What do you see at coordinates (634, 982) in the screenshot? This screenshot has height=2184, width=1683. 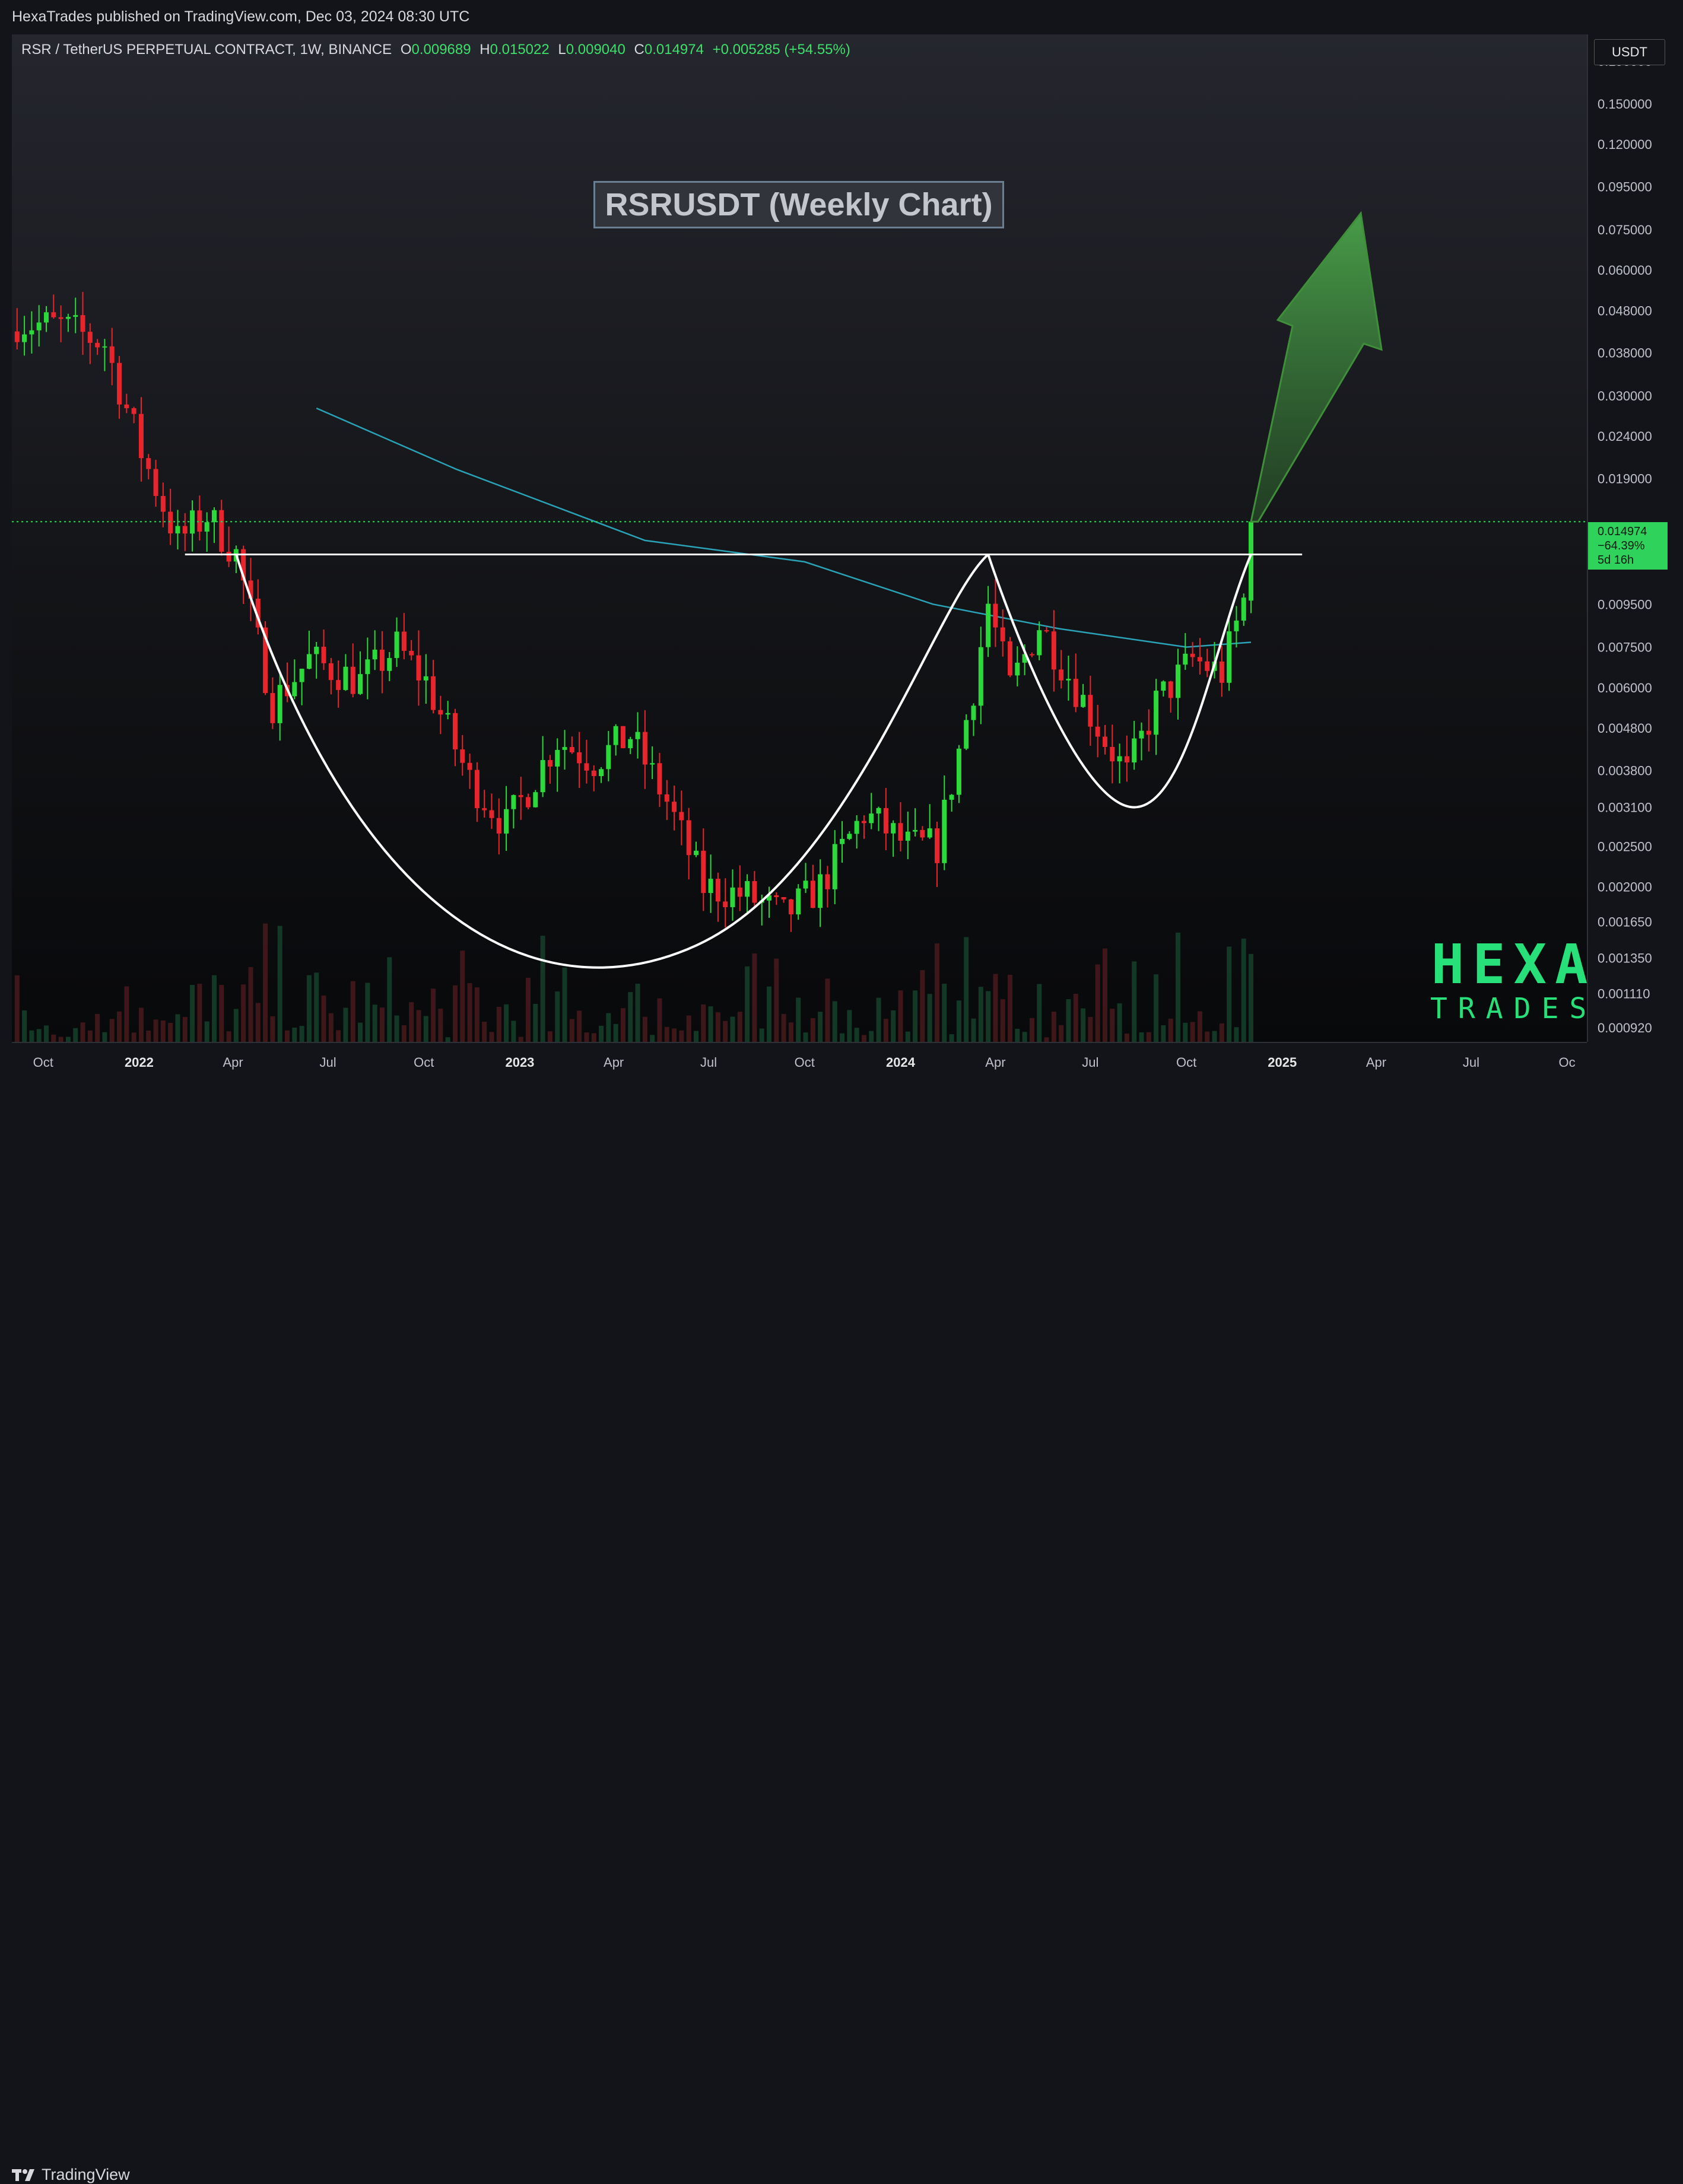 I see `volume-bars` at bounding box center [634, 982].